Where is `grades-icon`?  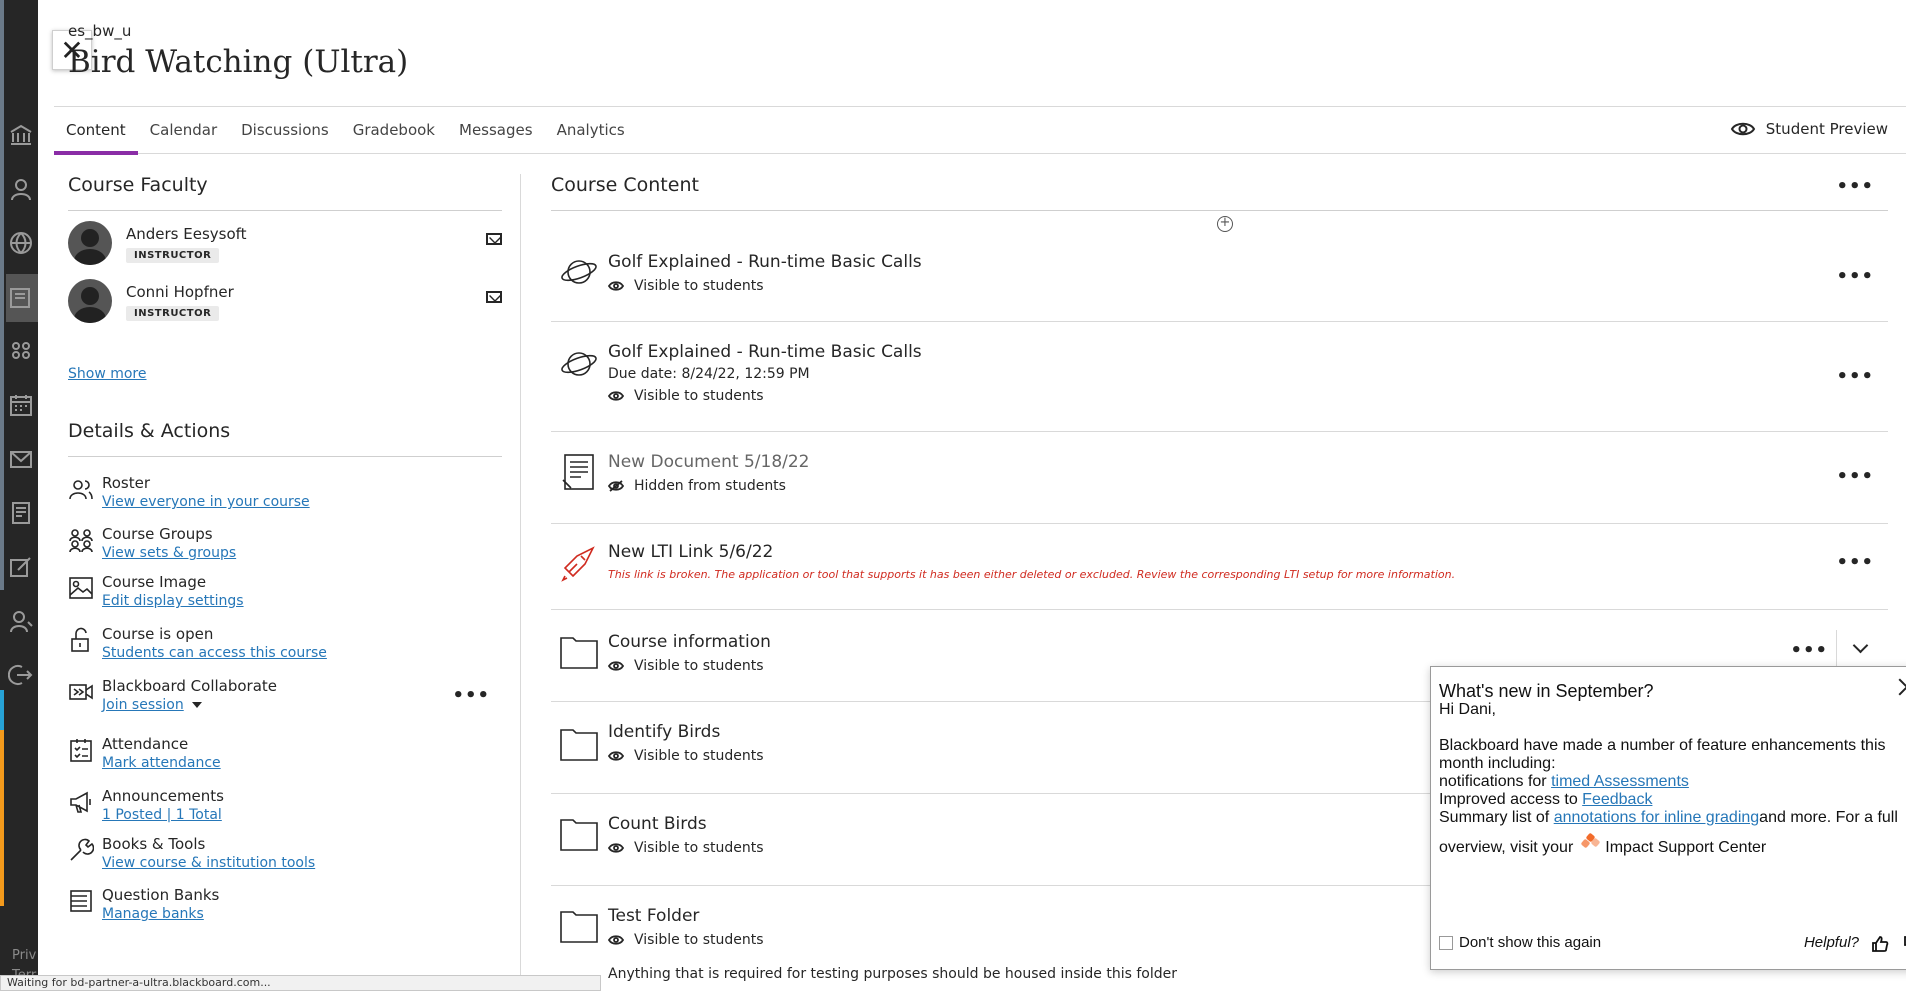 grades-icon is located at coordinates (23, 513).